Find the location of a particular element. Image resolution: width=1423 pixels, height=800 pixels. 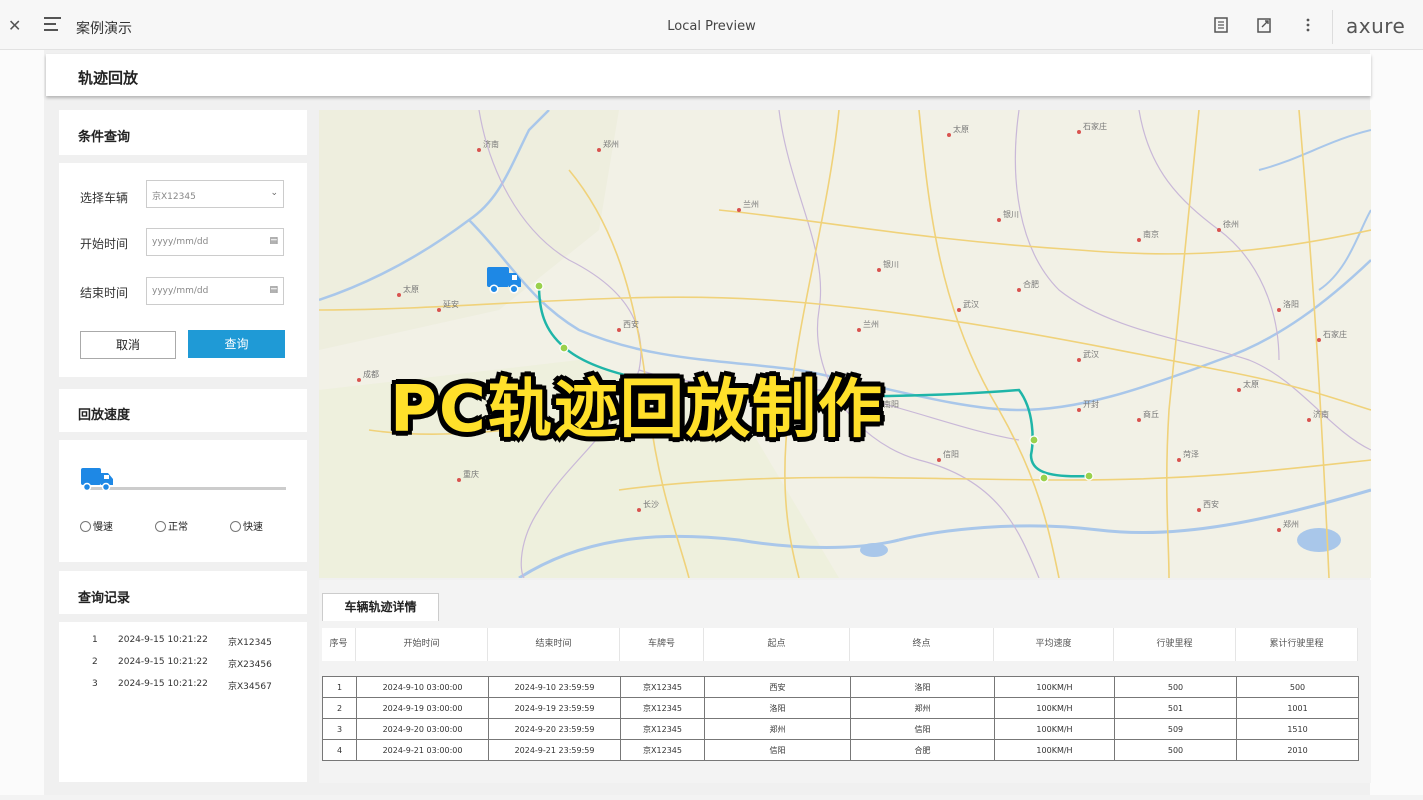

city-label: 太原 is located at coordinates (1251, 384).